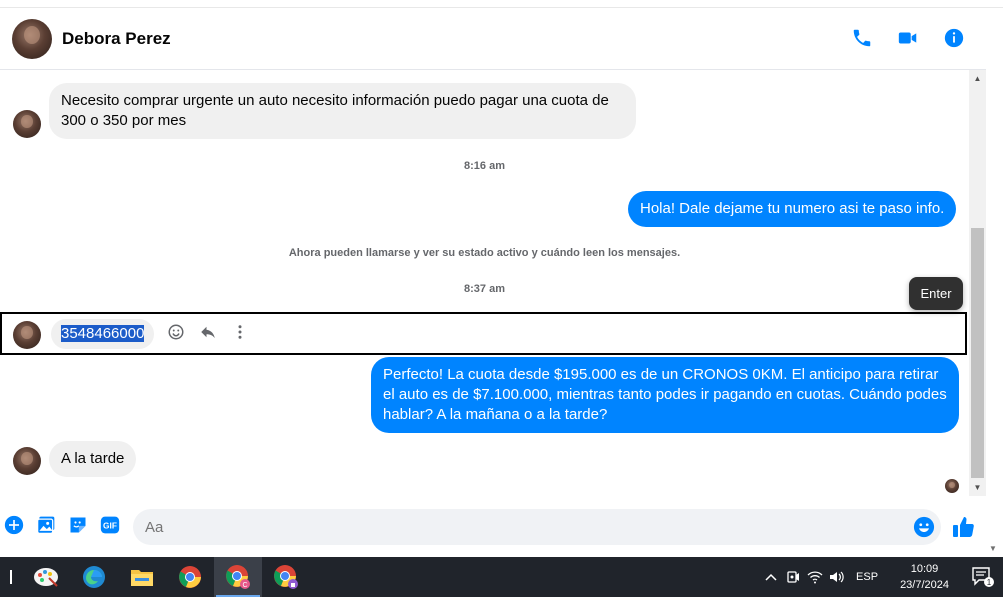  What do you see at coordinates (286, 577) in the screenshot?
I see `chrome-profile-2-icon` at bounding box center [286, 577].